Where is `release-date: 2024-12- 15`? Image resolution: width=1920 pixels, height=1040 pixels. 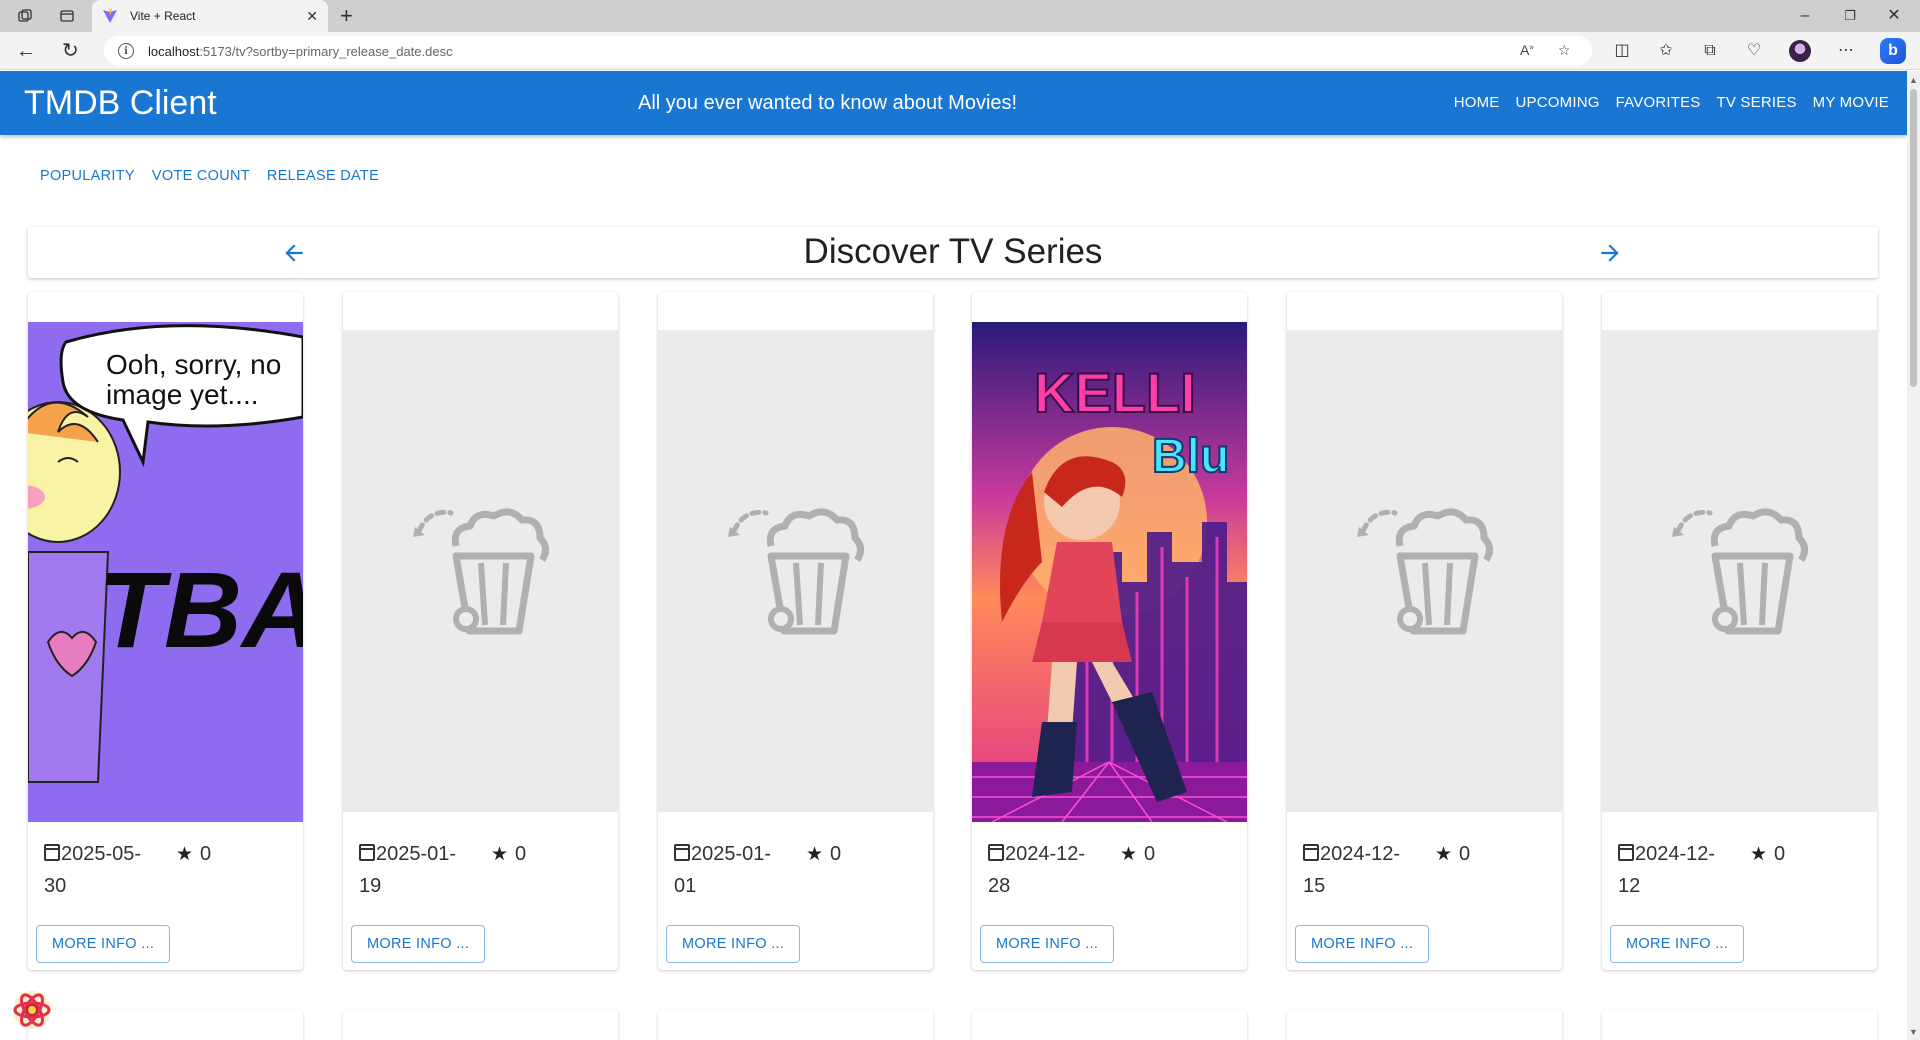 release-date: 2024-12- 15 is located at coordinates (1352, 870).